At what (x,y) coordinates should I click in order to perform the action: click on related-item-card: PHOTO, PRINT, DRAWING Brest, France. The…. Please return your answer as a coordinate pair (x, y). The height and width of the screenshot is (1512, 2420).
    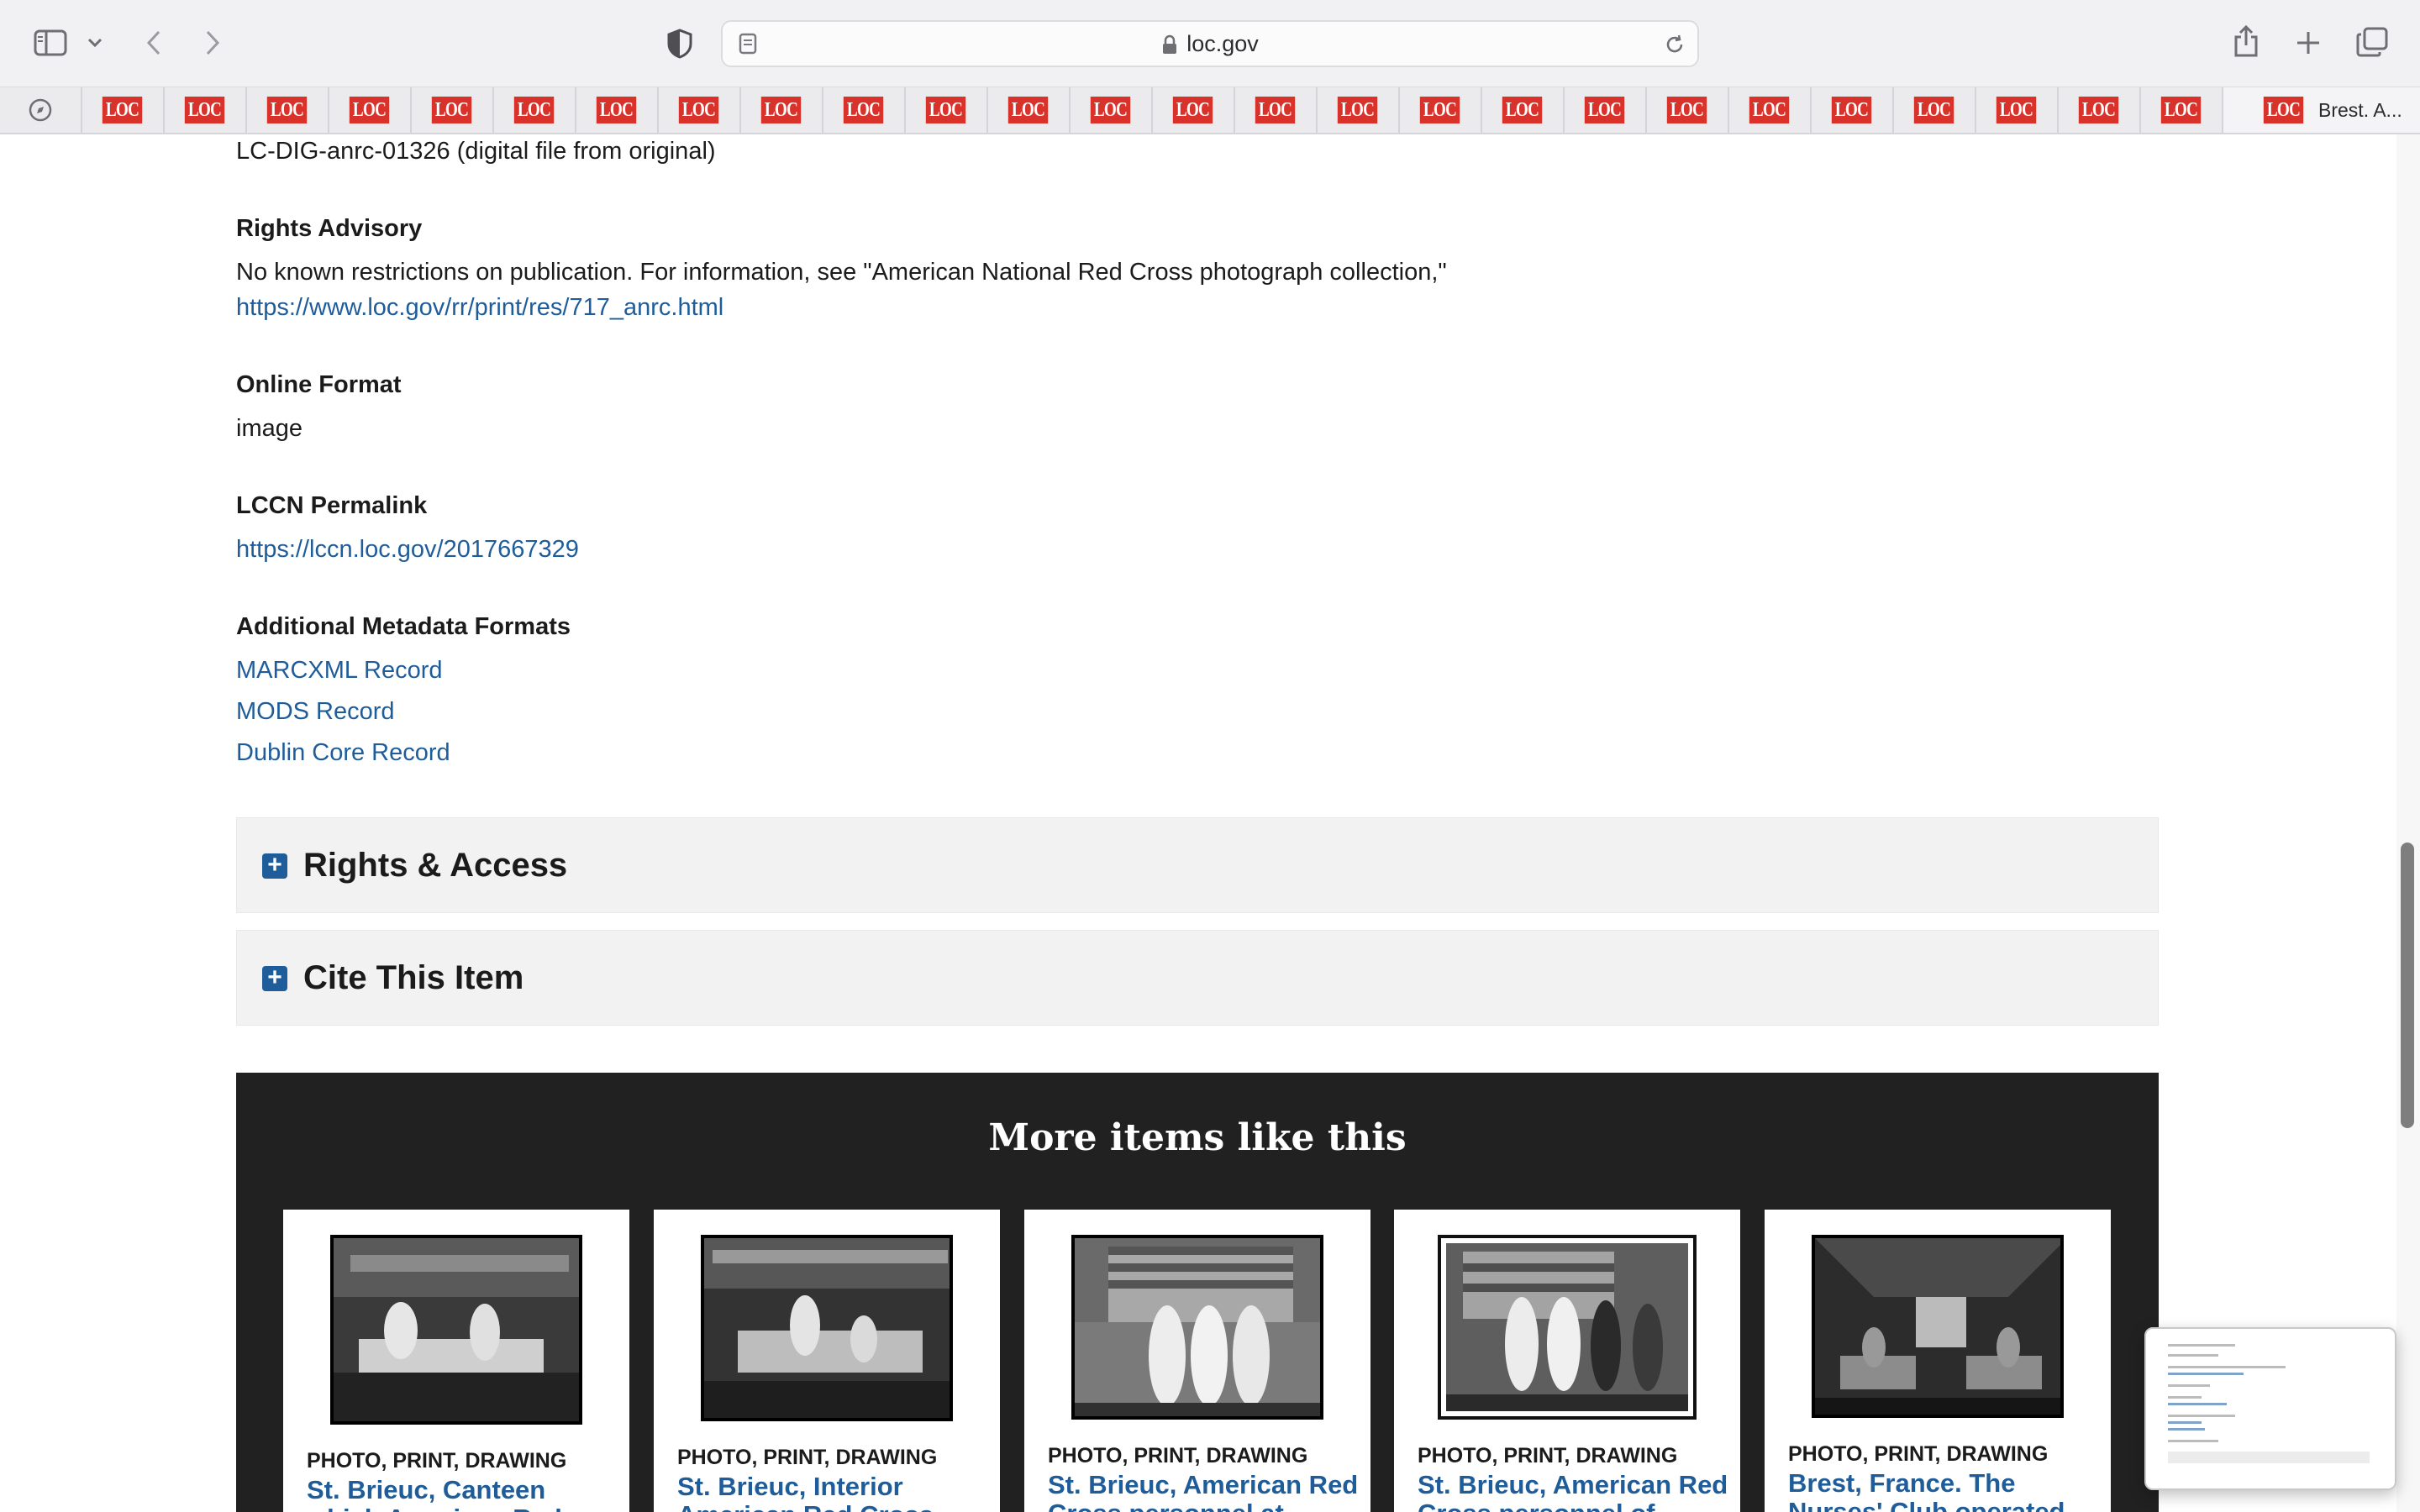
    Looking at the image, I should click on (1938, 1361).